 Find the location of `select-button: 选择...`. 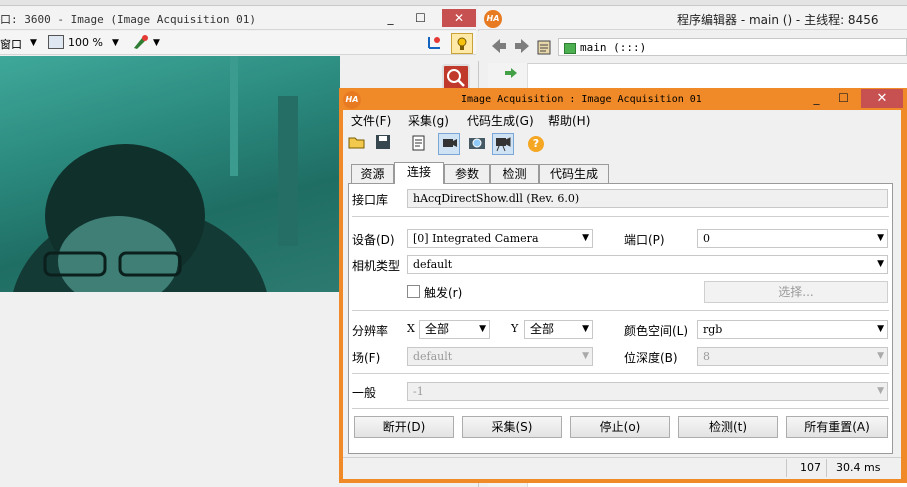

select-button: 选择... is located at coordinates (796, 292).